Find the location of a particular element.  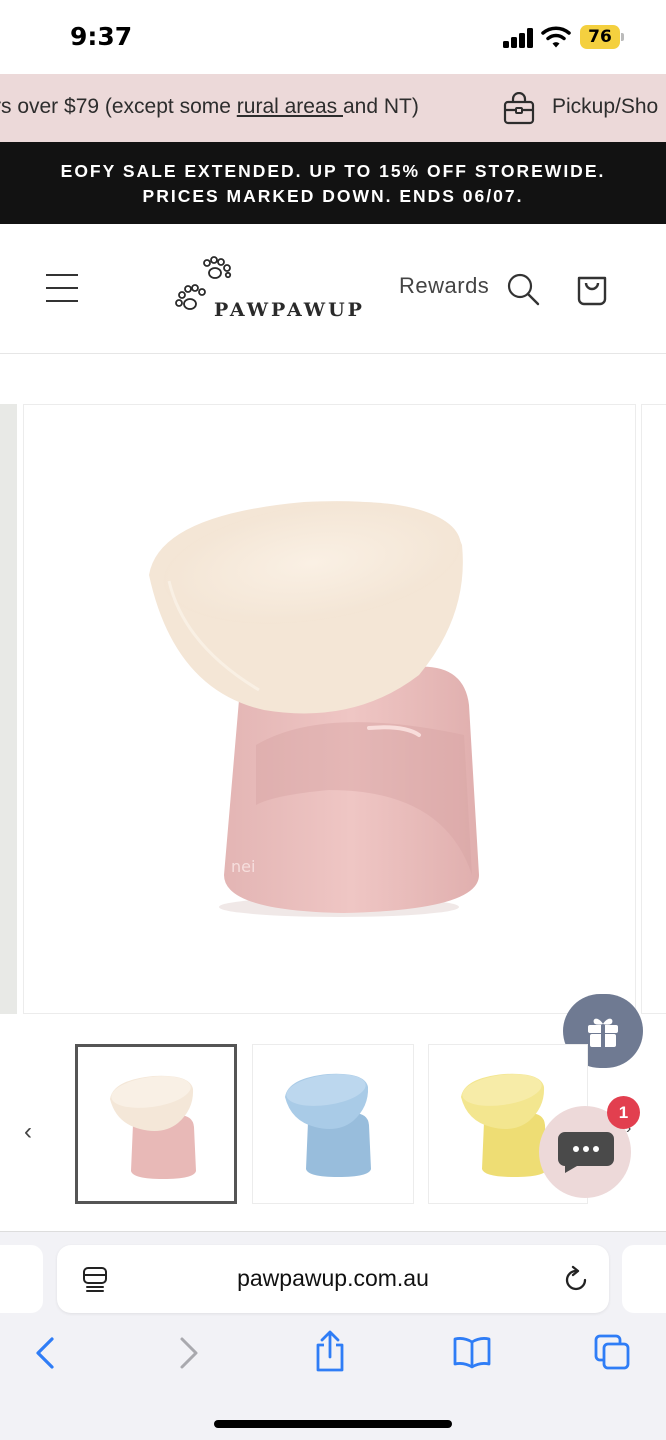

tabs-icon is located at coordinates (612, 1352).